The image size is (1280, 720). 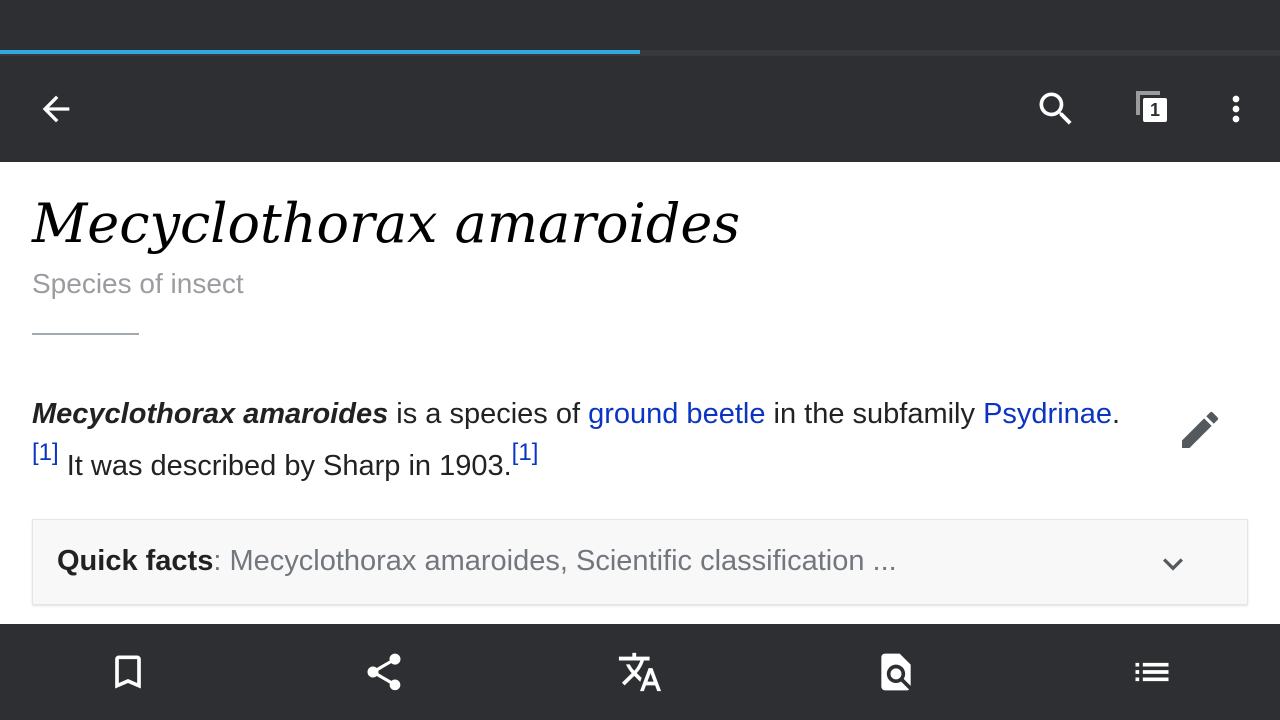 What do you see at coordinates (874, 414) in the screenshot?
I see `intro-text: in the subfamily` at bounding box center [874, 414].